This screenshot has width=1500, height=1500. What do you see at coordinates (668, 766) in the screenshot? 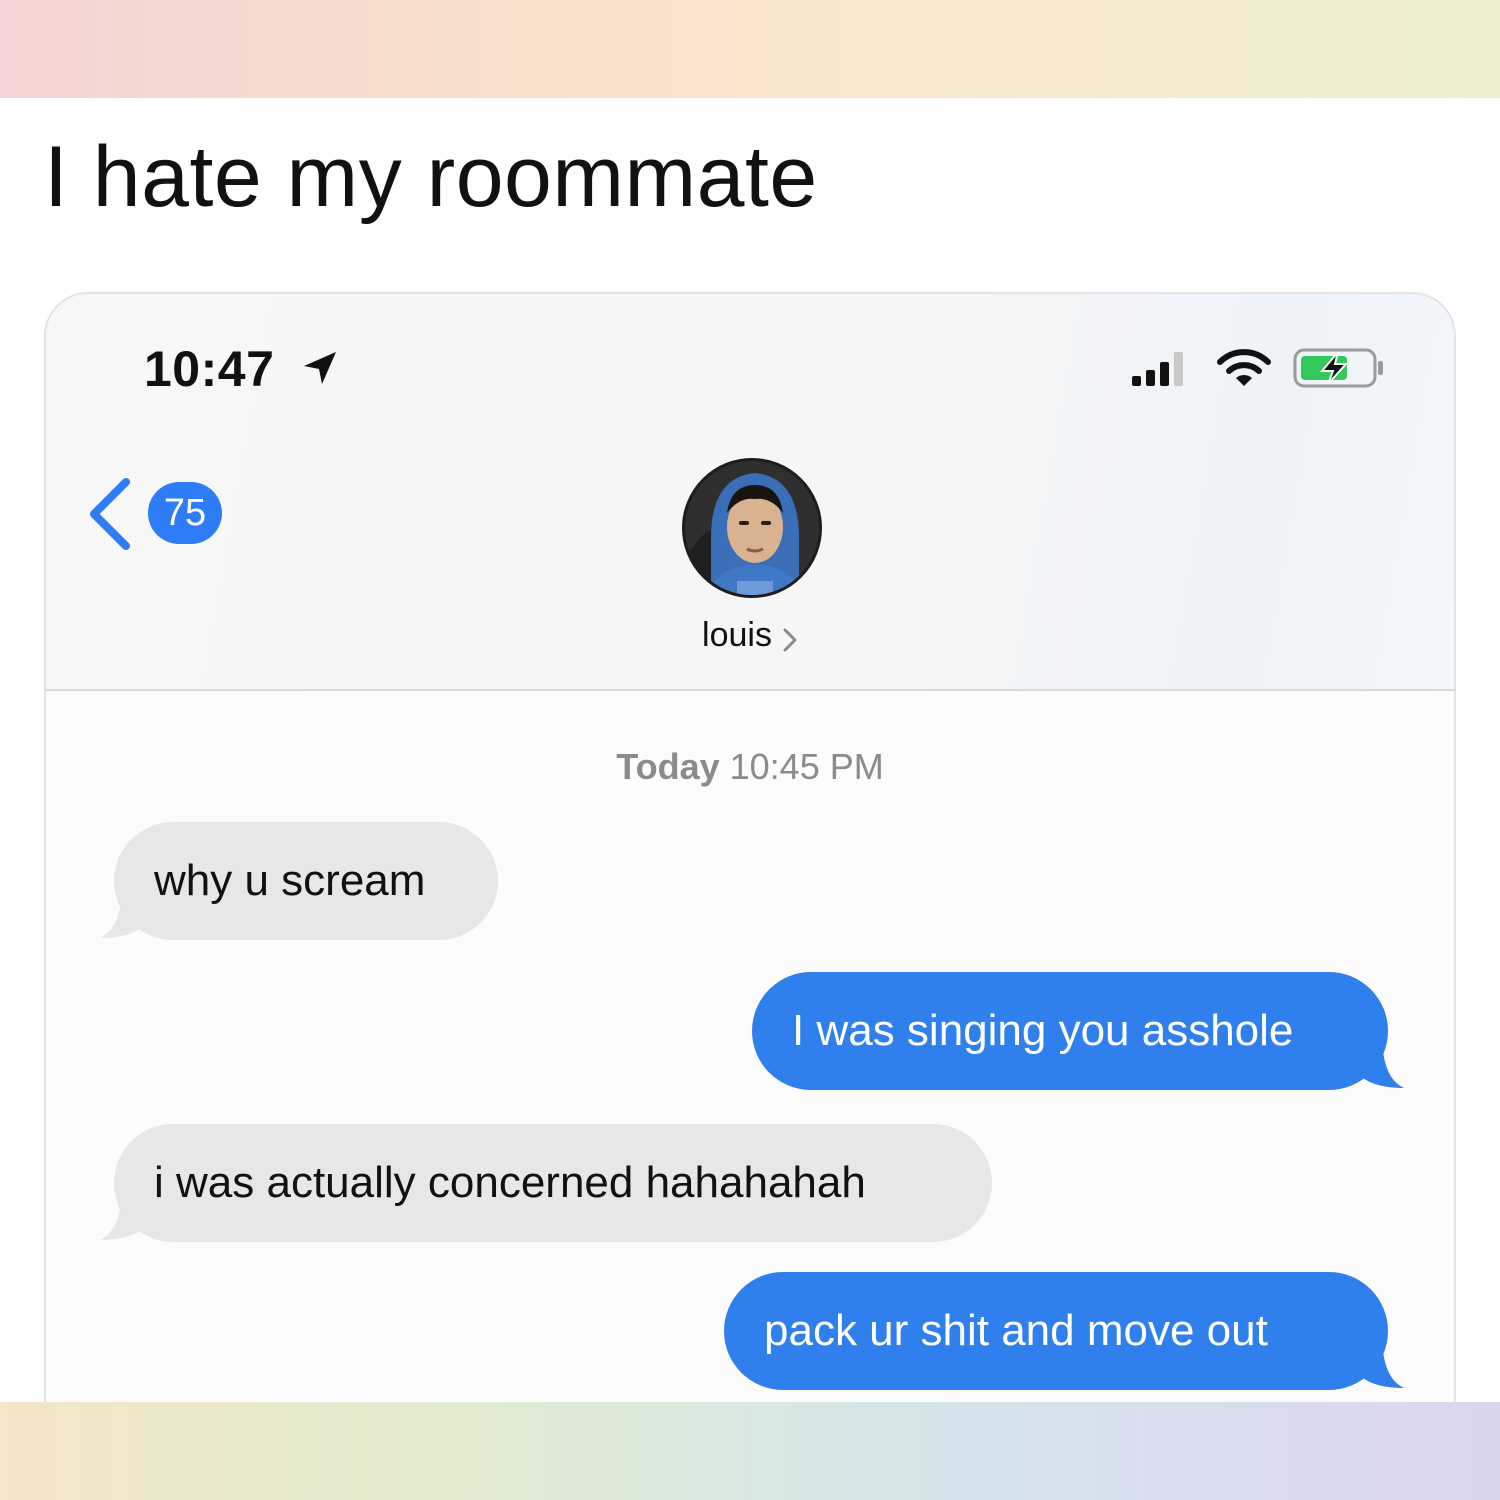
I see `timestamp-day: Today` at bounding box center [668, 766].